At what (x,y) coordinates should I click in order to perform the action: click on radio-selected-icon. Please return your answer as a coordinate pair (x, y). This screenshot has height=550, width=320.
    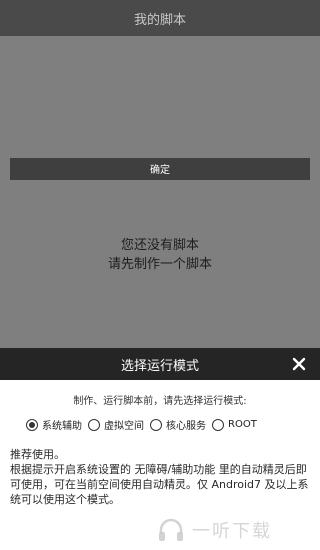
    Looking at the image, I should click on (32, 424).